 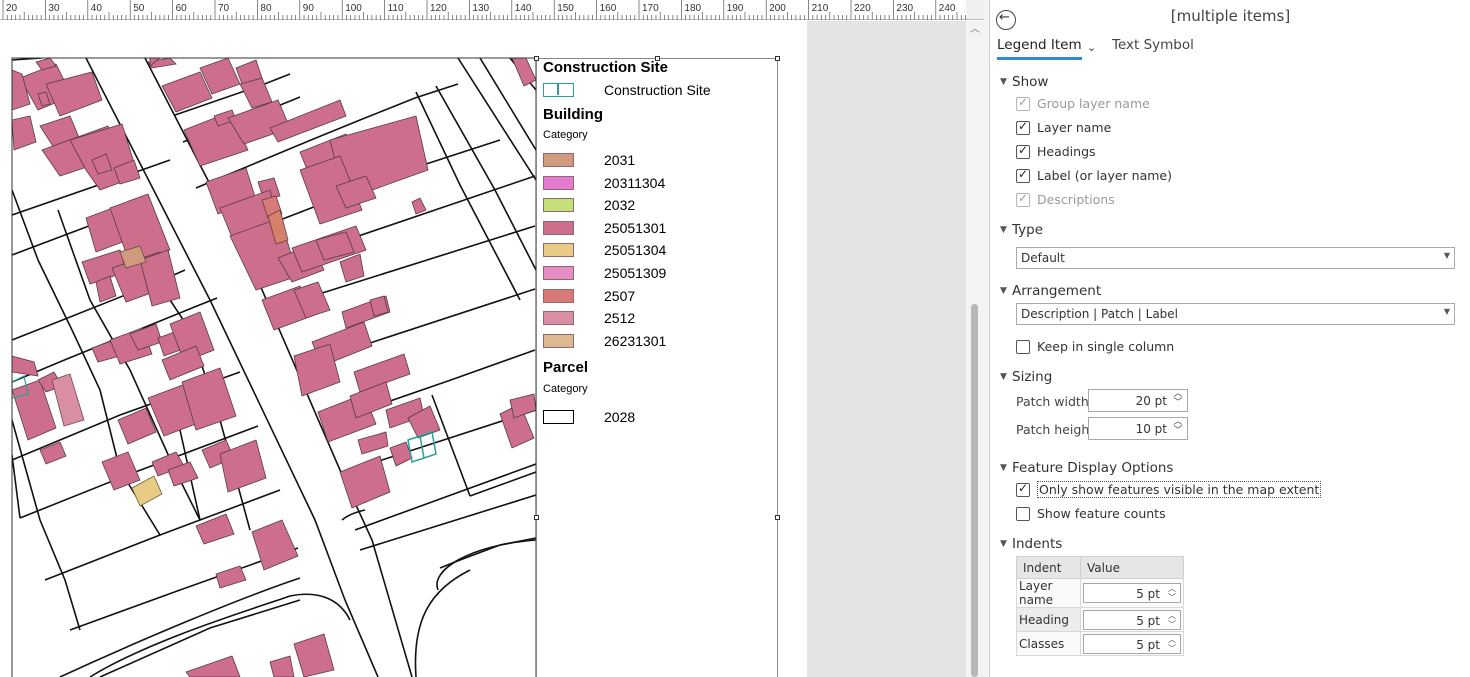 I want to click on section-heading: Type, so click(x=1028, y=230).